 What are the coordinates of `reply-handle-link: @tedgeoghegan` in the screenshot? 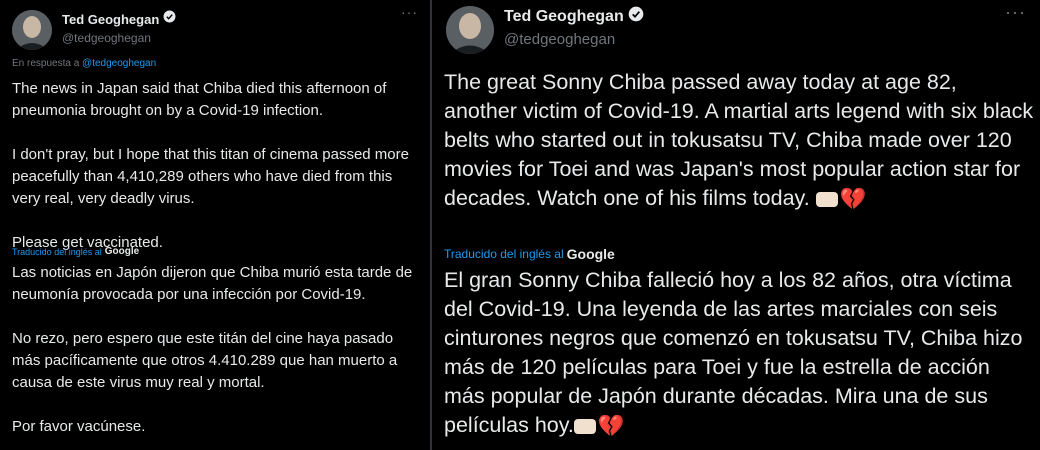 It's located at (119, 63).